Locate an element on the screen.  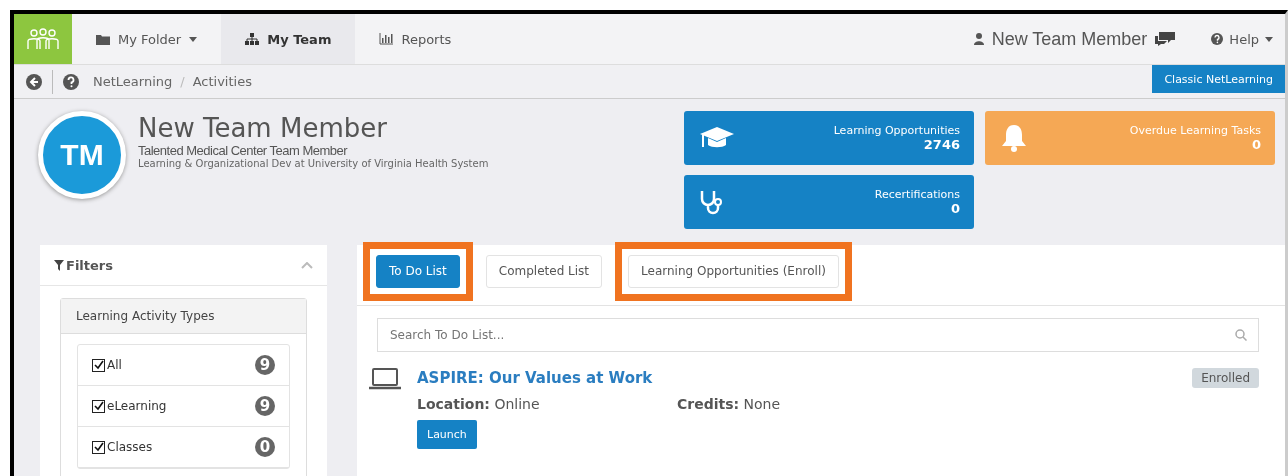
nav-menu-item: My Team is located at coordinates (288, 39).